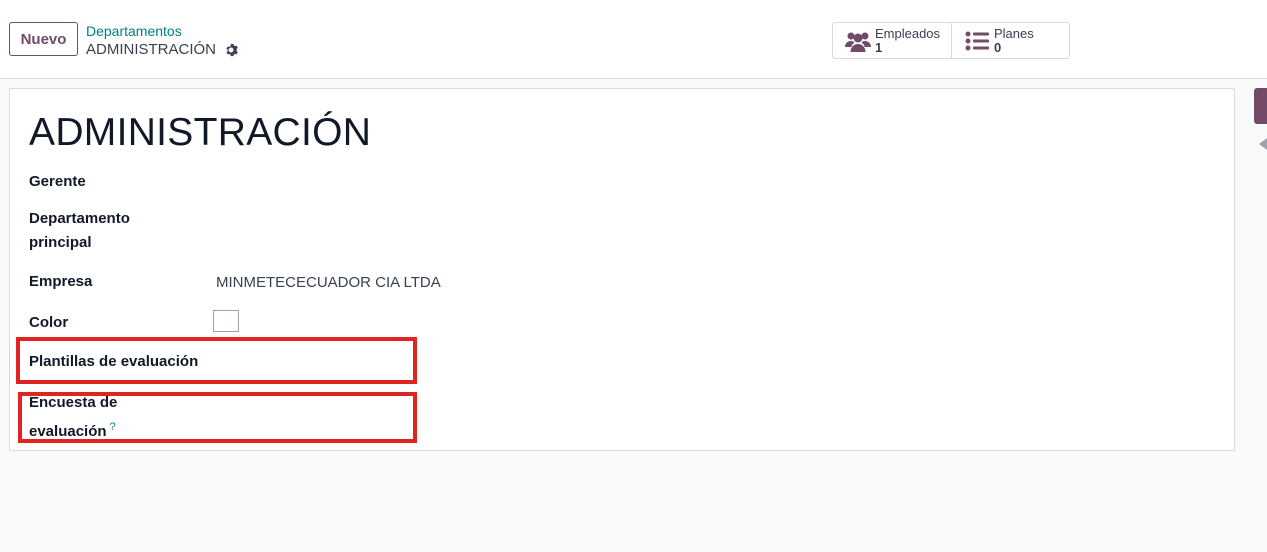  What do you see at coordinates (200, 133) in the screenshot?
I see `record-title: ADMINISTRACIÓN` at bounding box center [200, 133].